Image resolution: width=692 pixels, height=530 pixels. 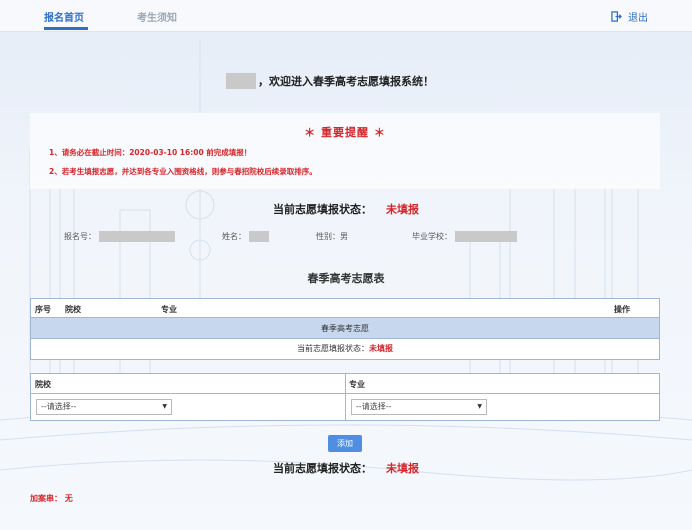 What do you see at coordinates (345, 308) in the screenshot?
I see `table-header: 序号 院校 专业 操作` at bounding box center [345, 308].